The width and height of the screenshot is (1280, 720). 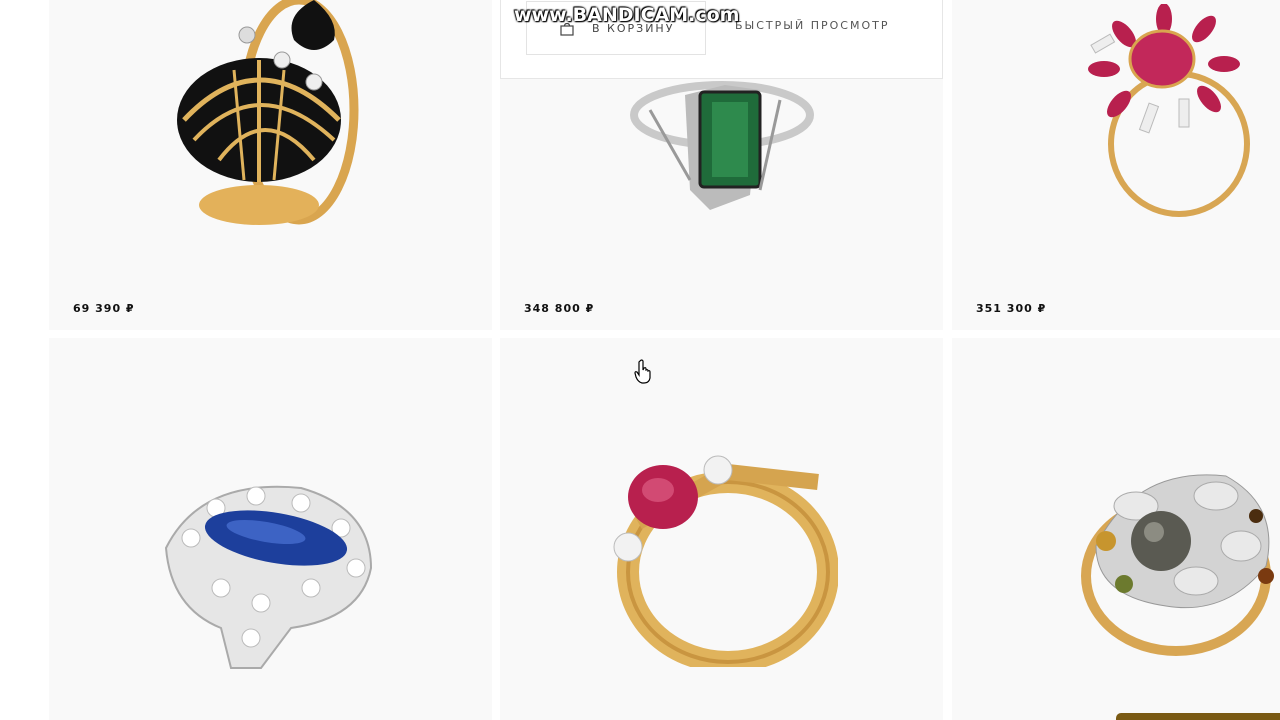 I want to click on product-image-enamel-ring, so click(x=269, y=120).